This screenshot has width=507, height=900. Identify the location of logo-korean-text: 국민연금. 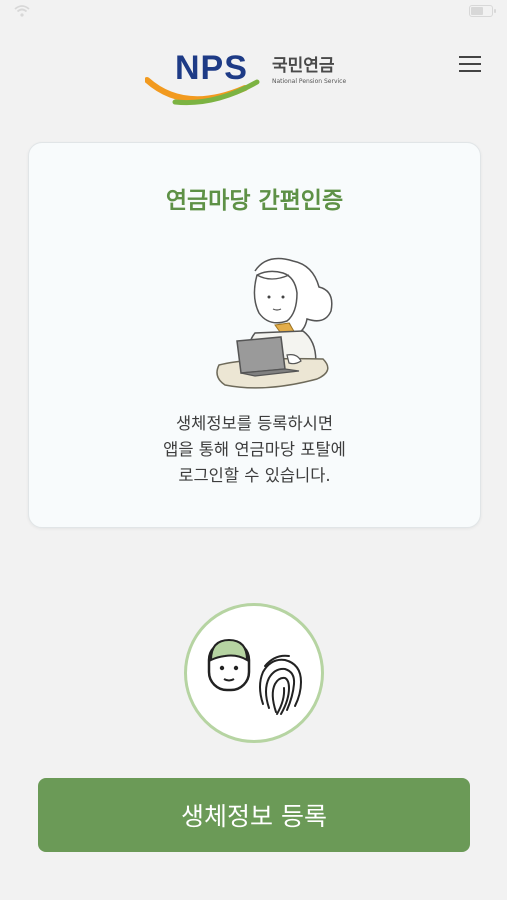
(303, 66).